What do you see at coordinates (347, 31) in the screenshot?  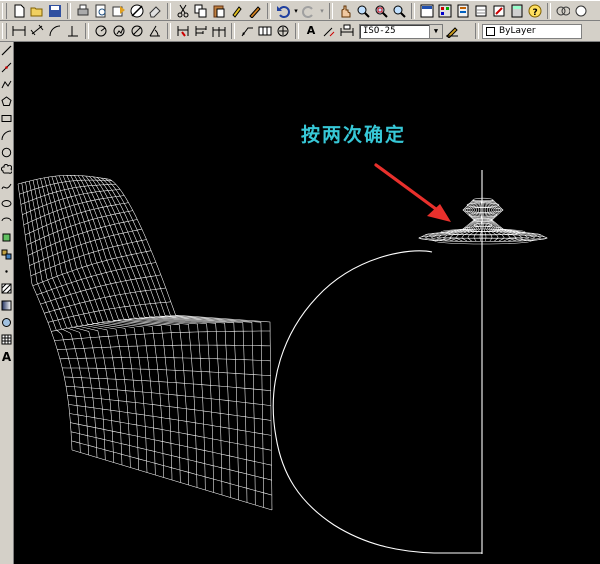 I see `dimension-update-icon` at bounding box center [347, 31].